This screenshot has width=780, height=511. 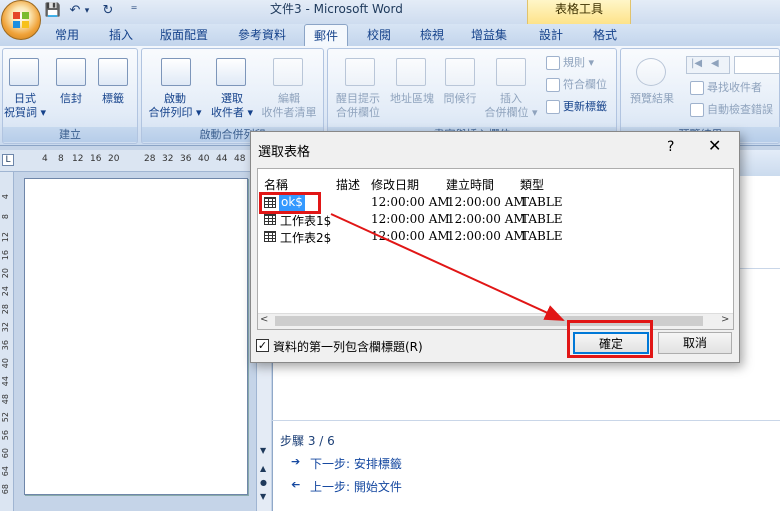 I want to click on office-logo-icon, so click(x=21, y=20).